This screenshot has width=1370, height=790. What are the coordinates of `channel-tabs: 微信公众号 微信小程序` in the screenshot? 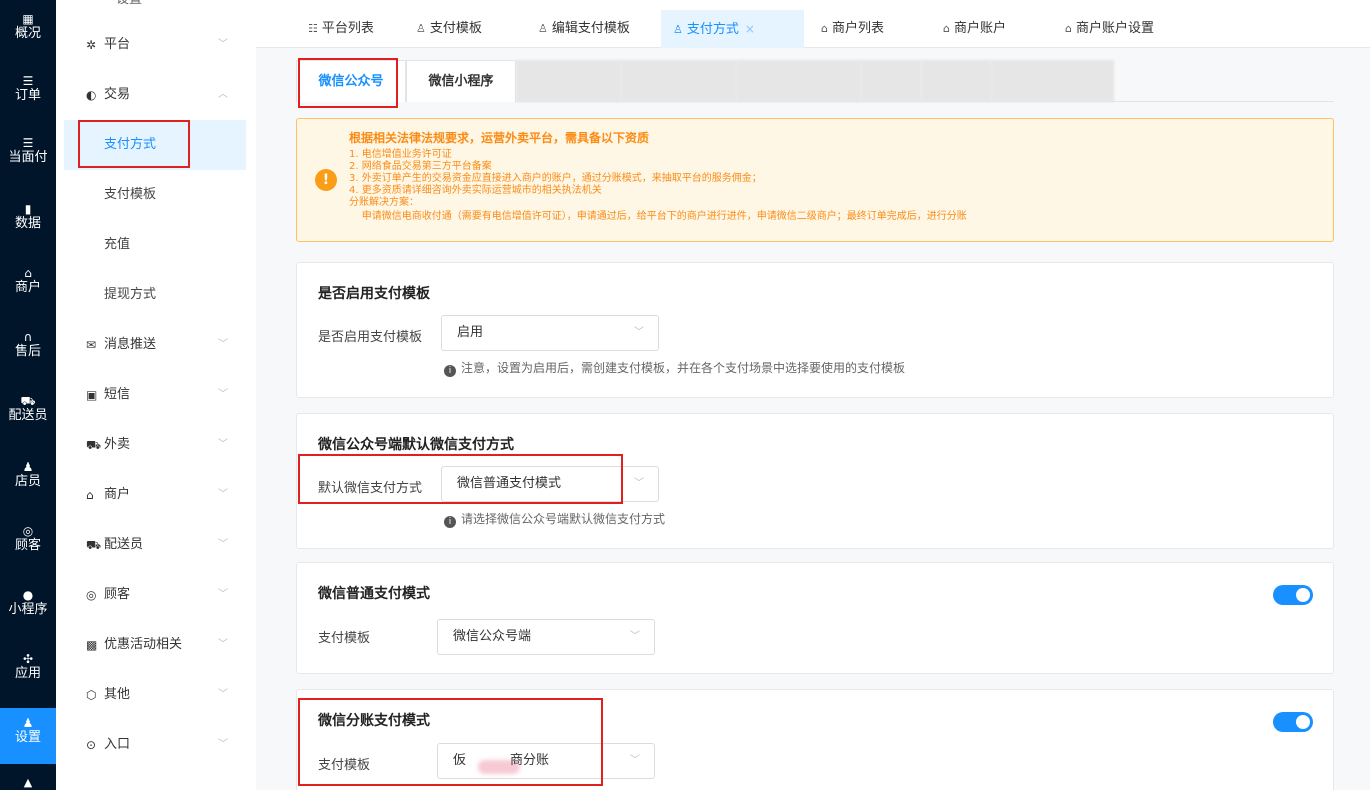 It's located at (815, 81).